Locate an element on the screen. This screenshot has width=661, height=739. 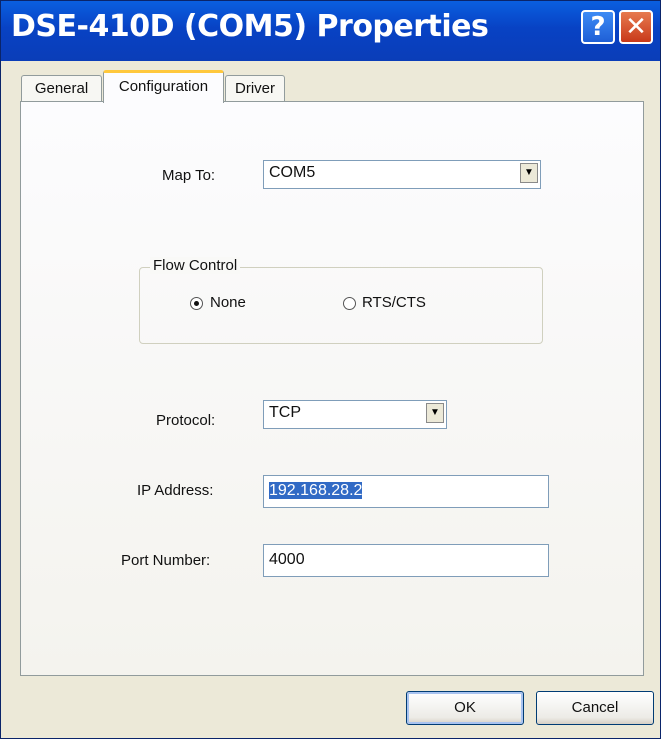
ok-button: OK is located at coordinates (465, 708).